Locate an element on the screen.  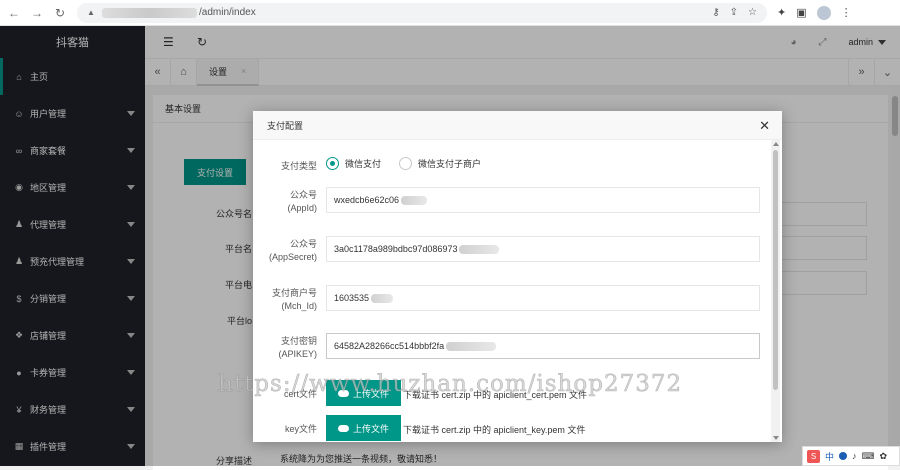
pay-type-label: 支付类型 is located at coordinates (298, 166).